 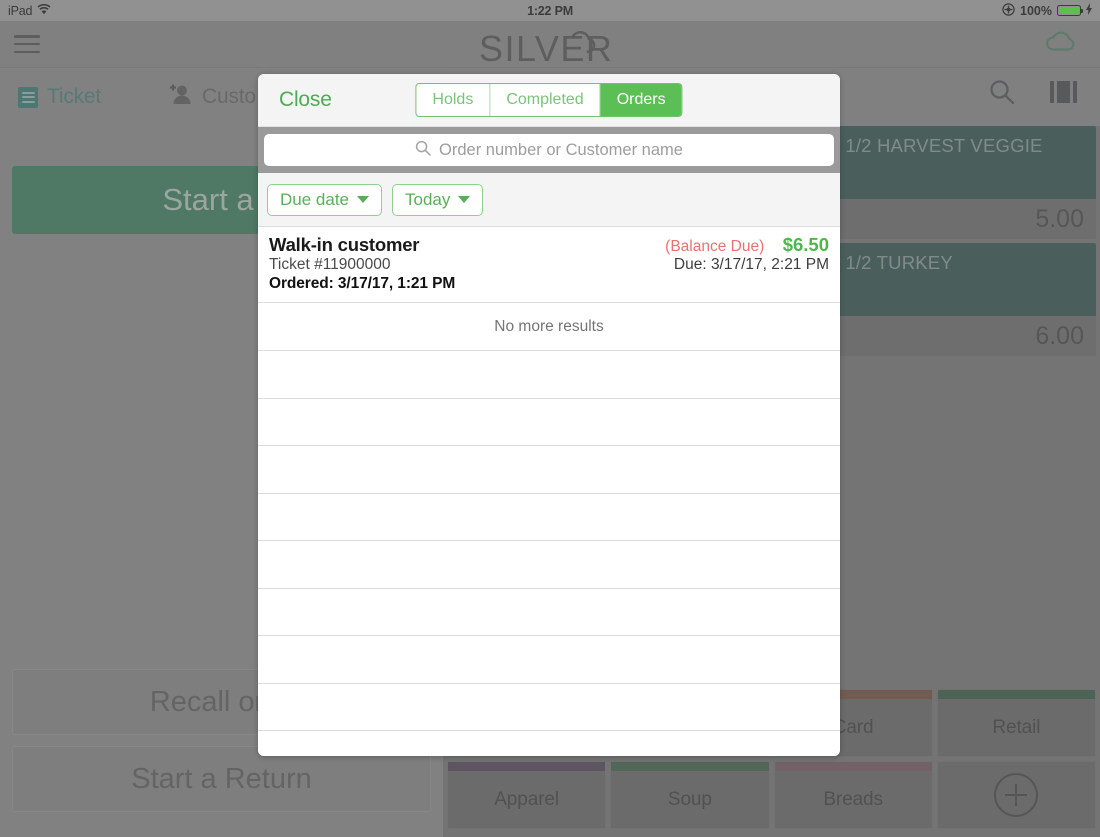 What do you see at coordinates (751, 264) in the screenshot?
I see `order-due-time: Due: 3/17/17, 2:21 PM` at bounding box center [751, 264].